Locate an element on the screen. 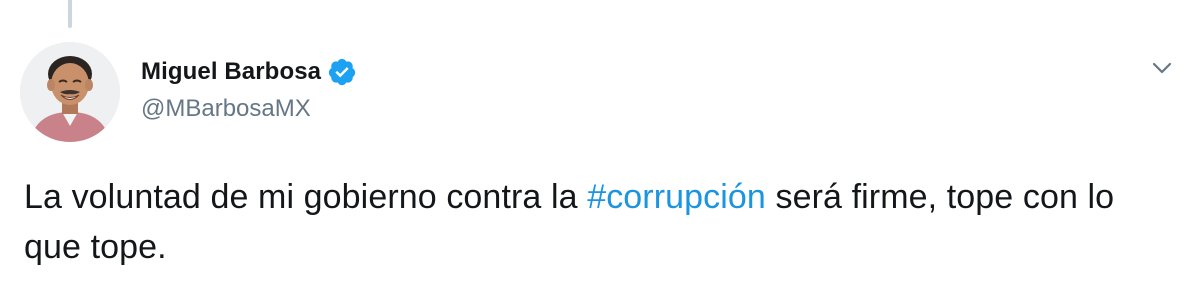 The width and height of the screenshot is (1204, 302). avatar is located at coordinates (70, 92).